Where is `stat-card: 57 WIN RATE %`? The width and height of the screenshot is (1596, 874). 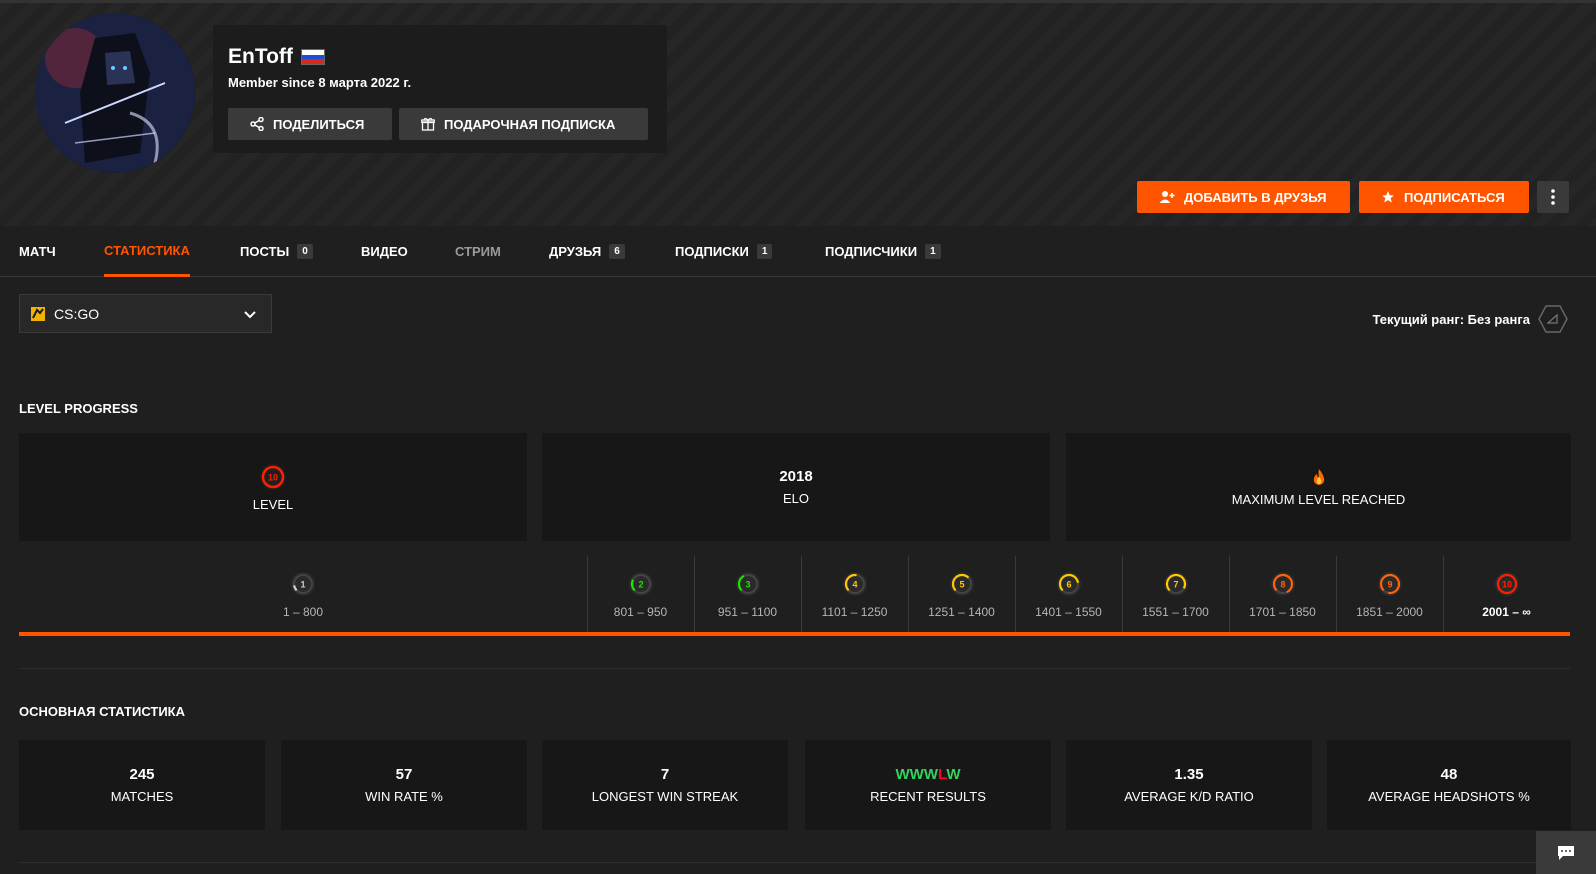 stat-card: 57 WIN RATE % is located at coordinates (404, 785).